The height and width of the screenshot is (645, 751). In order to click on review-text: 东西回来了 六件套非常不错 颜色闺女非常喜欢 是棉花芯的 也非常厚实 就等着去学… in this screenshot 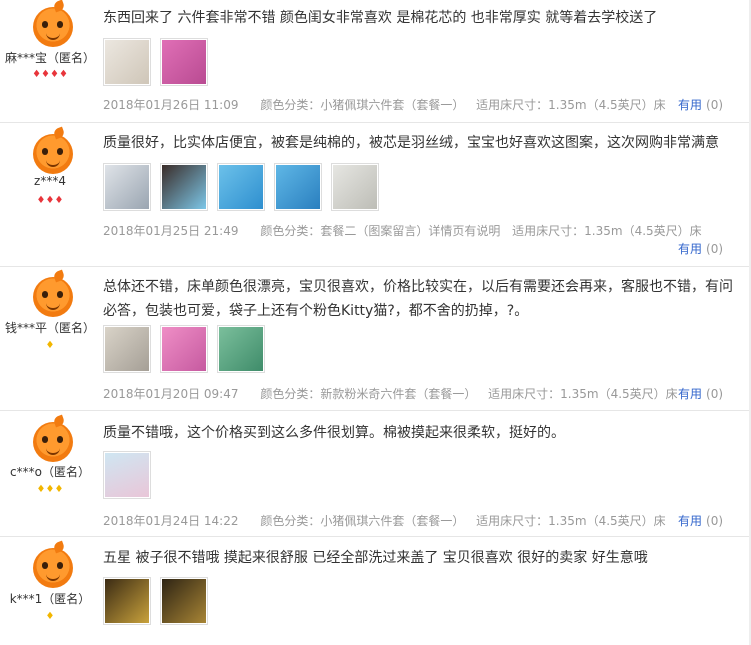, I will do `click(380, 18)`.